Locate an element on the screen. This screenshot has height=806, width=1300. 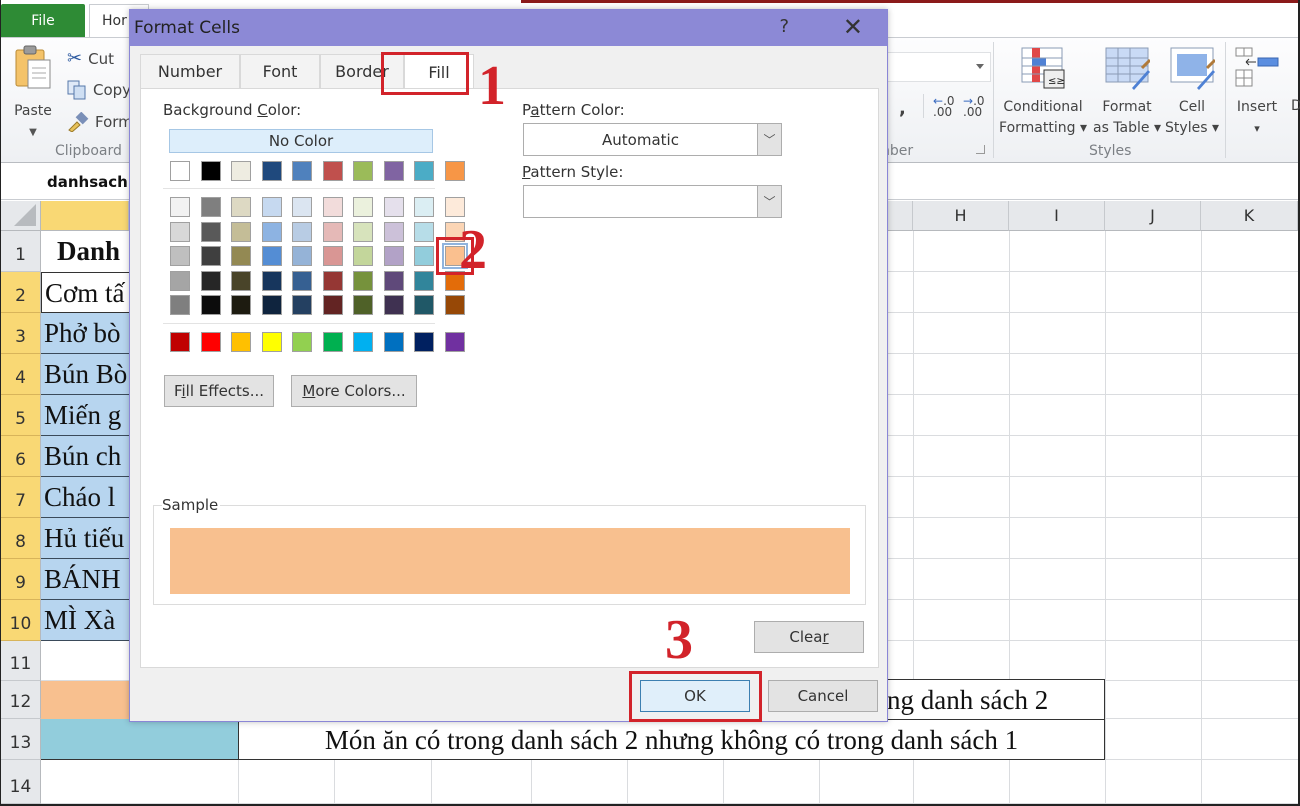
row-header: 13 is located at coordinates (21, 739).